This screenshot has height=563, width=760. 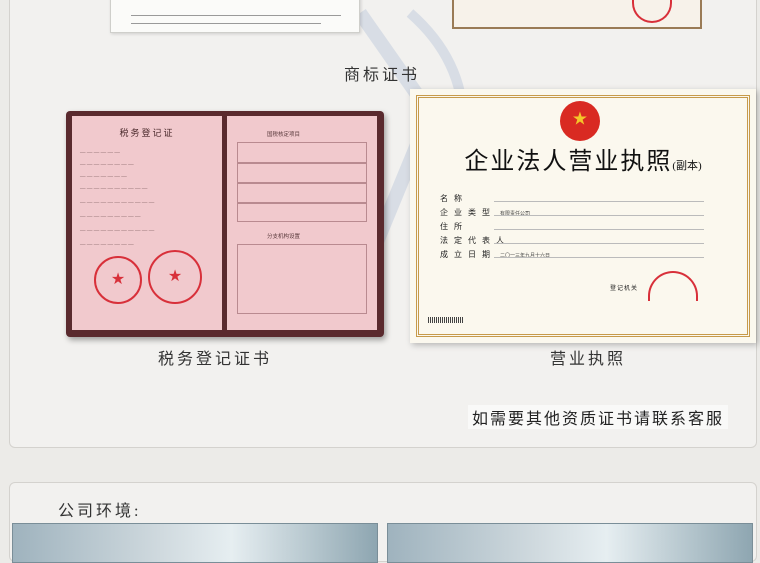 What do you see at coordinates (284, 135) in the screenshot?
I see `tax-right-title: 国税核定项目` at bounding box center [284, 135].